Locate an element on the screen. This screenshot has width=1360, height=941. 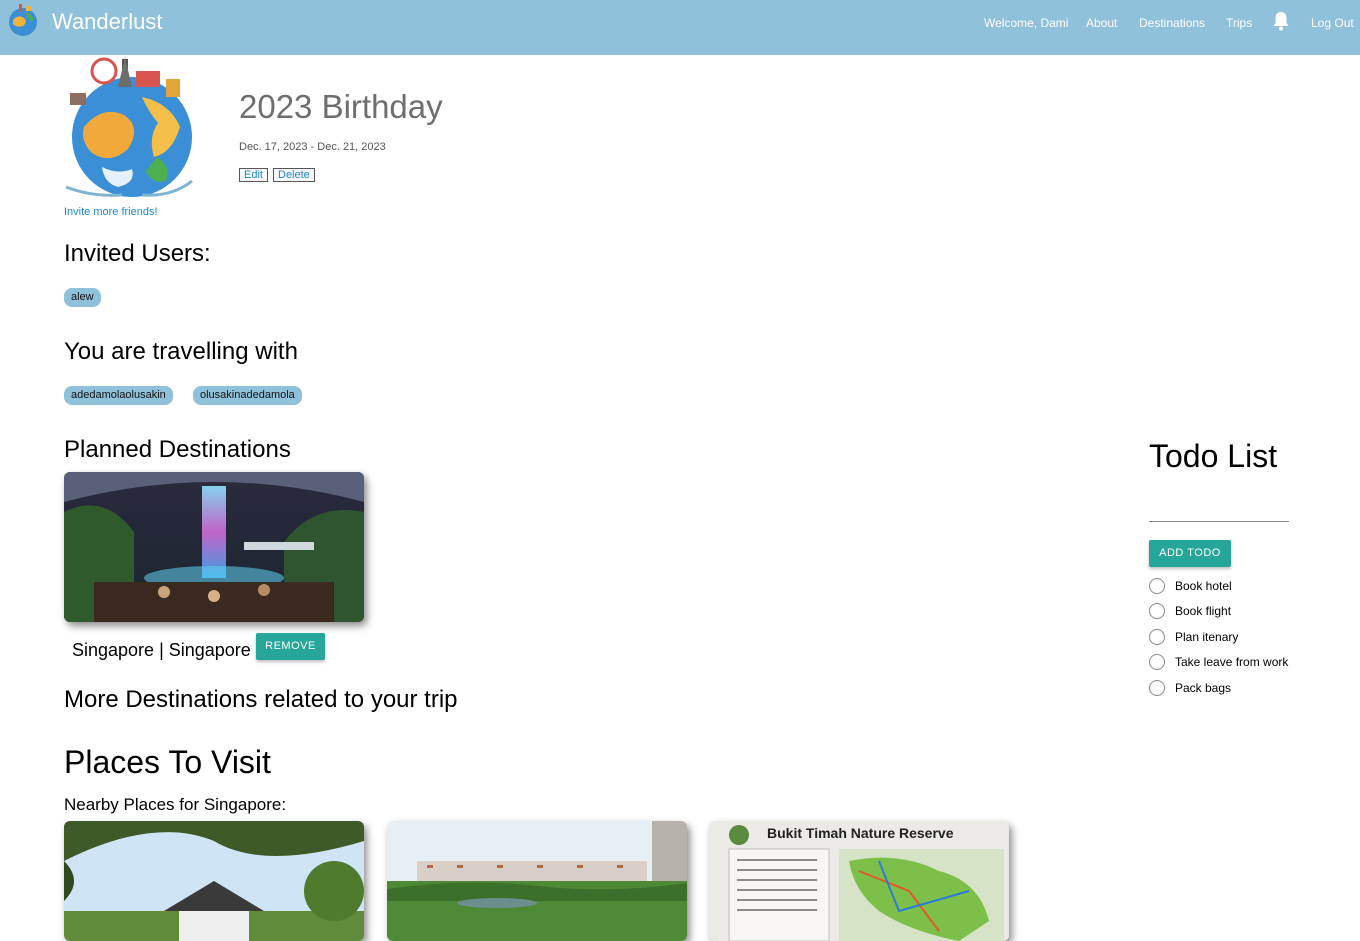
place-card-3: Bukit Timah Nature Reserve is located at coordinates (859, 881).